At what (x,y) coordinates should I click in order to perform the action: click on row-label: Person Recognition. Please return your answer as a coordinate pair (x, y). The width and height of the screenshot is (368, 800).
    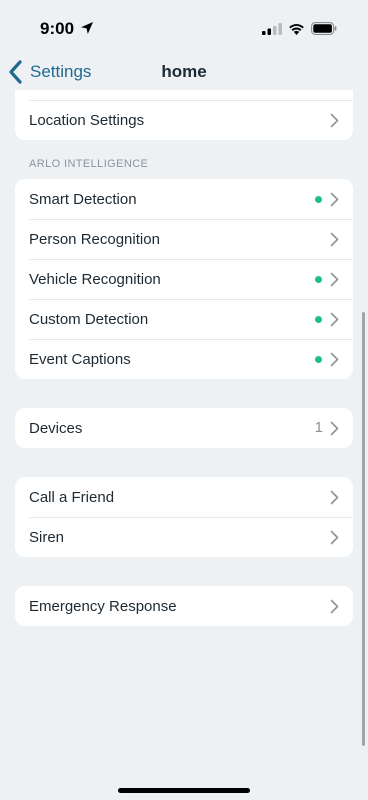
    Looking at the image, I should click on (94, 239).